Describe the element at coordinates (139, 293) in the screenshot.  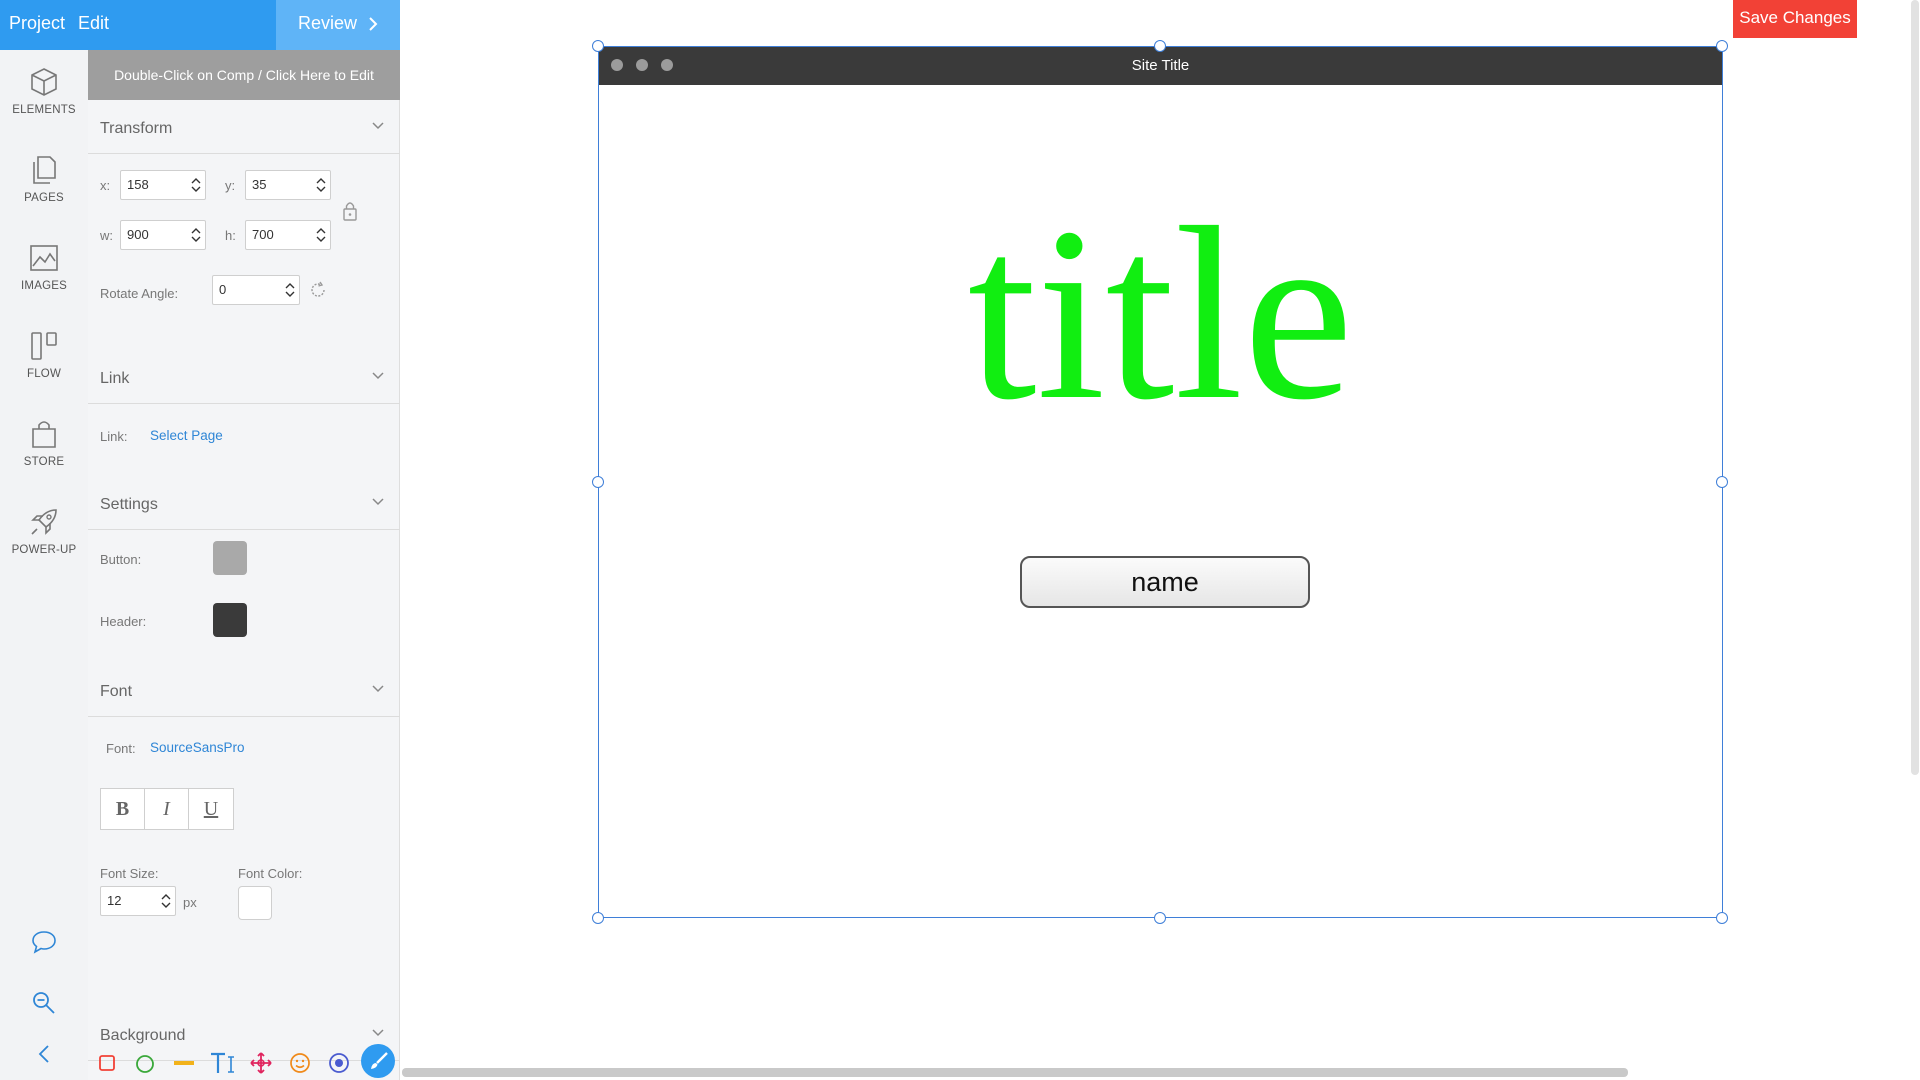
I see `rotate-label: Rotate Angle:` at that location.